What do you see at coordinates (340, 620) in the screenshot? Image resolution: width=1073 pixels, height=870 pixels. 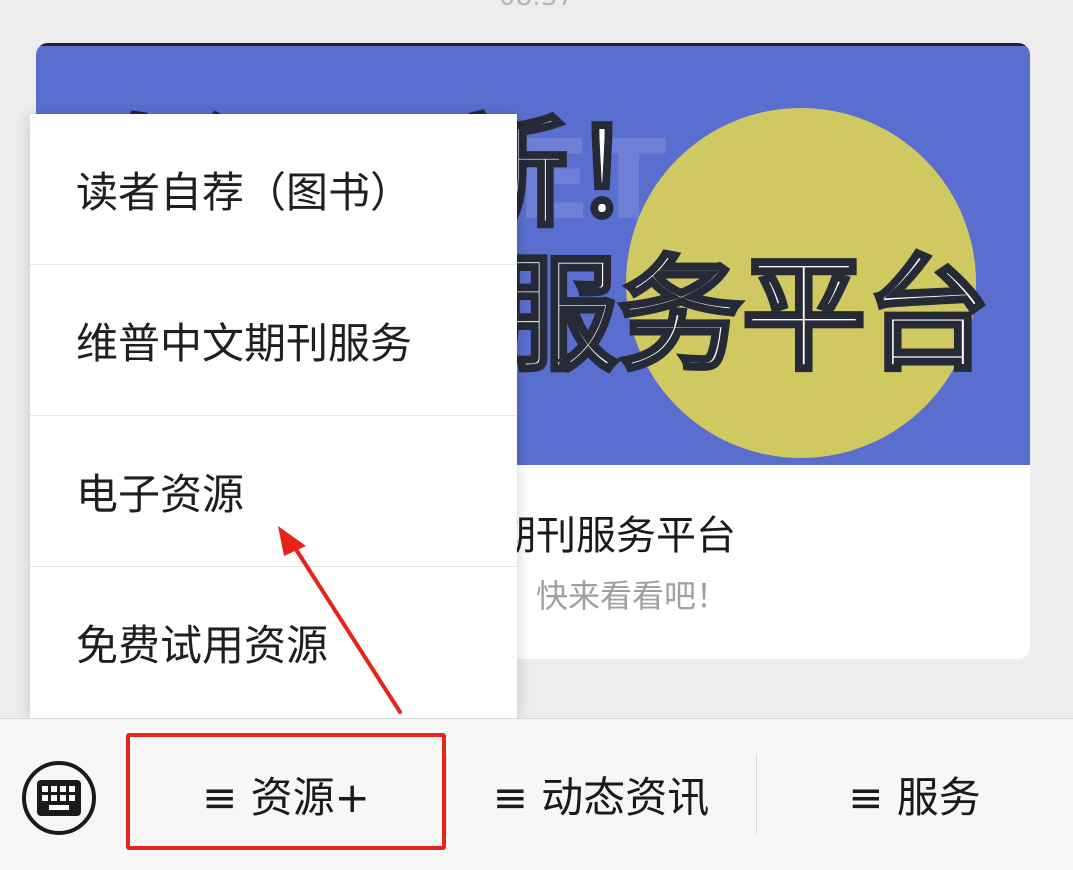 I see `red-arrow-annotation` at bounding box center [340, 620].